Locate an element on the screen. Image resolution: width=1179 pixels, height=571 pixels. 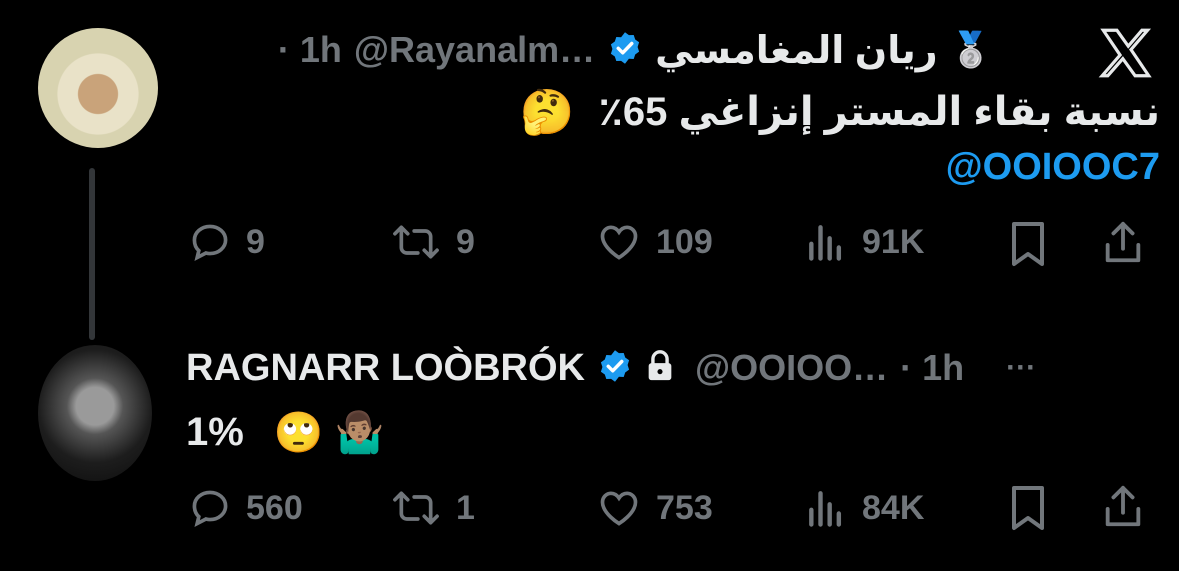
medal-emoji: 🥈 is located at coordinates (970, 50).